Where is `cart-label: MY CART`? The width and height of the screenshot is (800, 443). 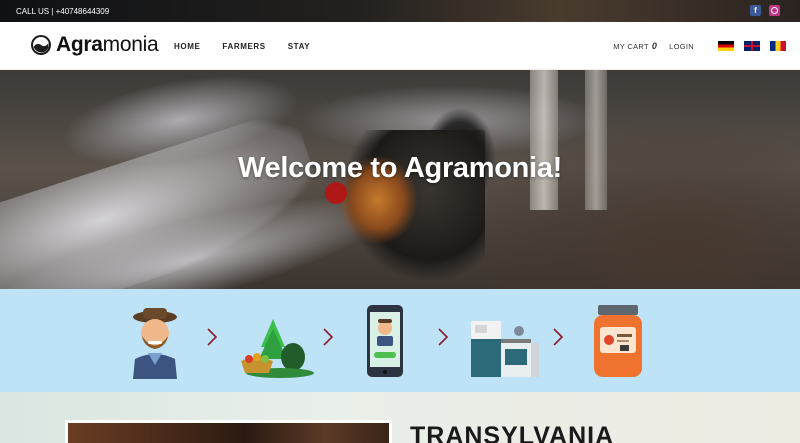
cart-label: MY CART is located at coordinates (631, 46).